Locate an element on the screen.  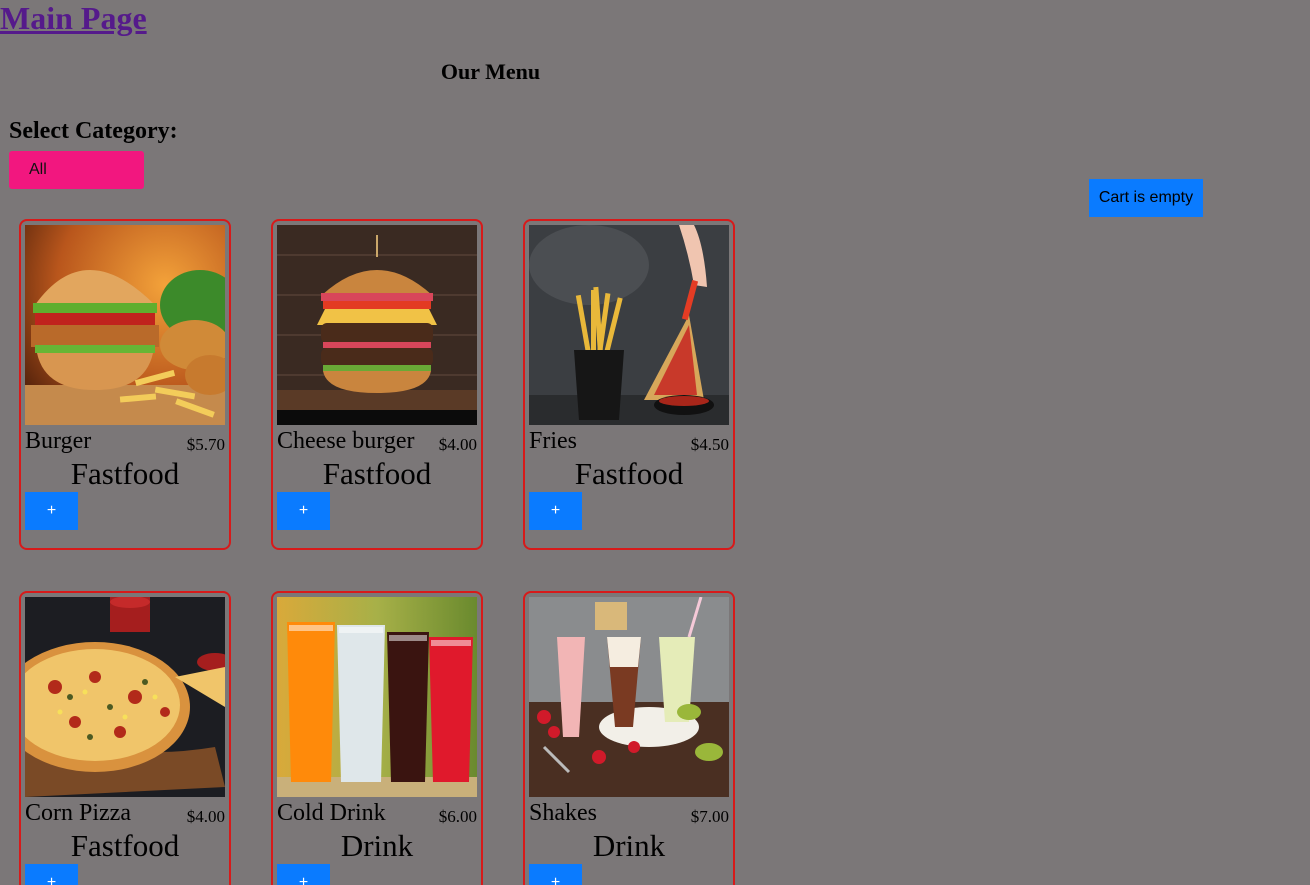
menu-title: Our Menu is located at coordinates (490, 71).